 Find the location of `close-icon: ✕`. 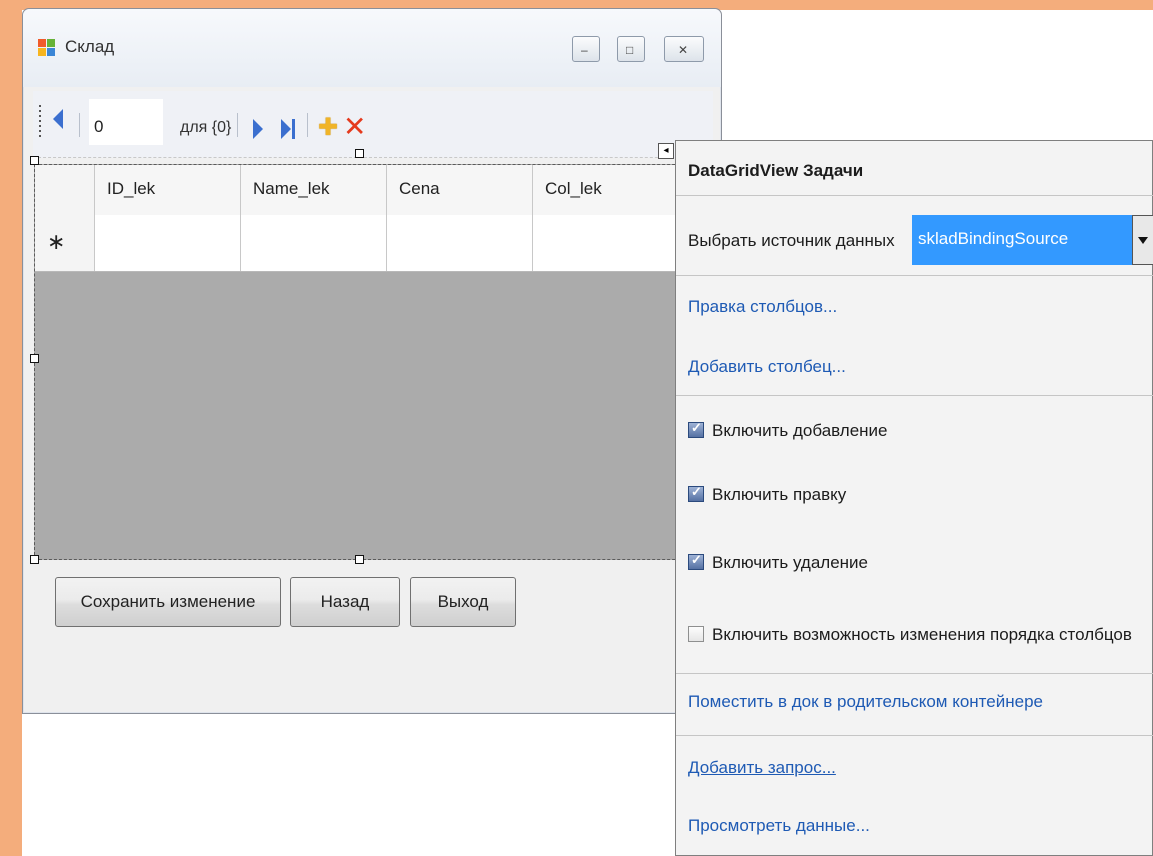

close-icon: ✕ is located at coordinates (683, 50).